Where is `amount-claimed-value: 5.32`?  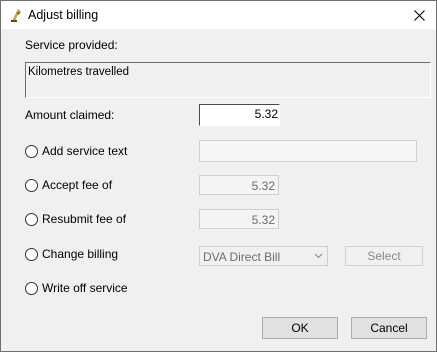
amount-claimed-value: 5.32 is located at coordinates (266, 114).